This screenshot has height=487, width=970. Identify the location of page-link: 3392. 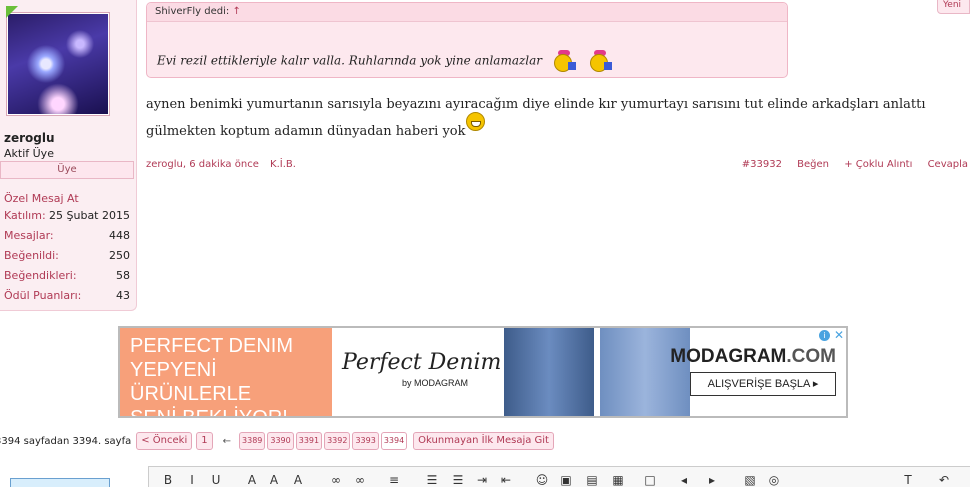
(337, 441).